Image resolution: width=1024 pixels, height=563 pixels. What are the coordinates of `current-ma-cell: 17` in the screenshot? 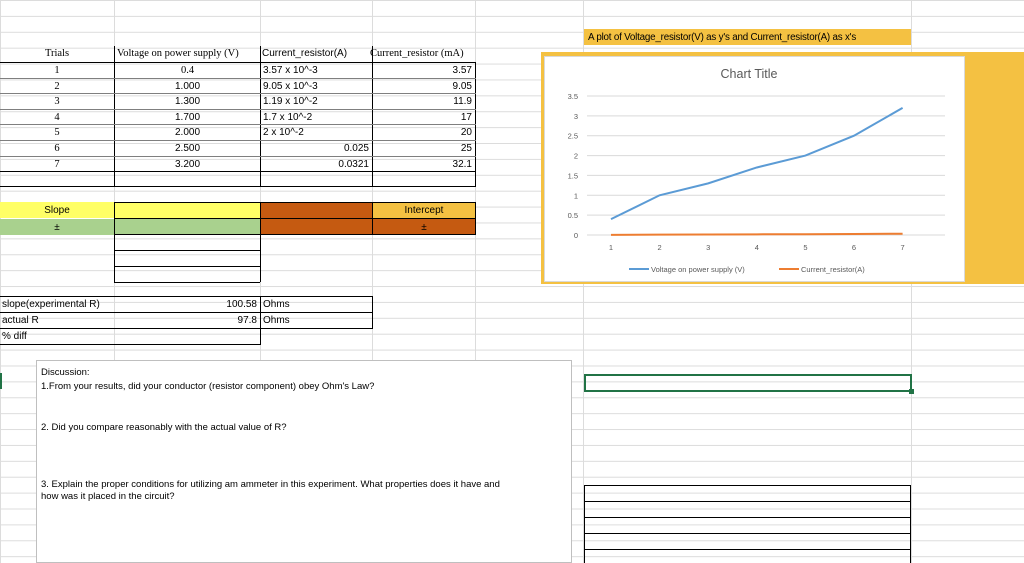 It's located at (424, 117).